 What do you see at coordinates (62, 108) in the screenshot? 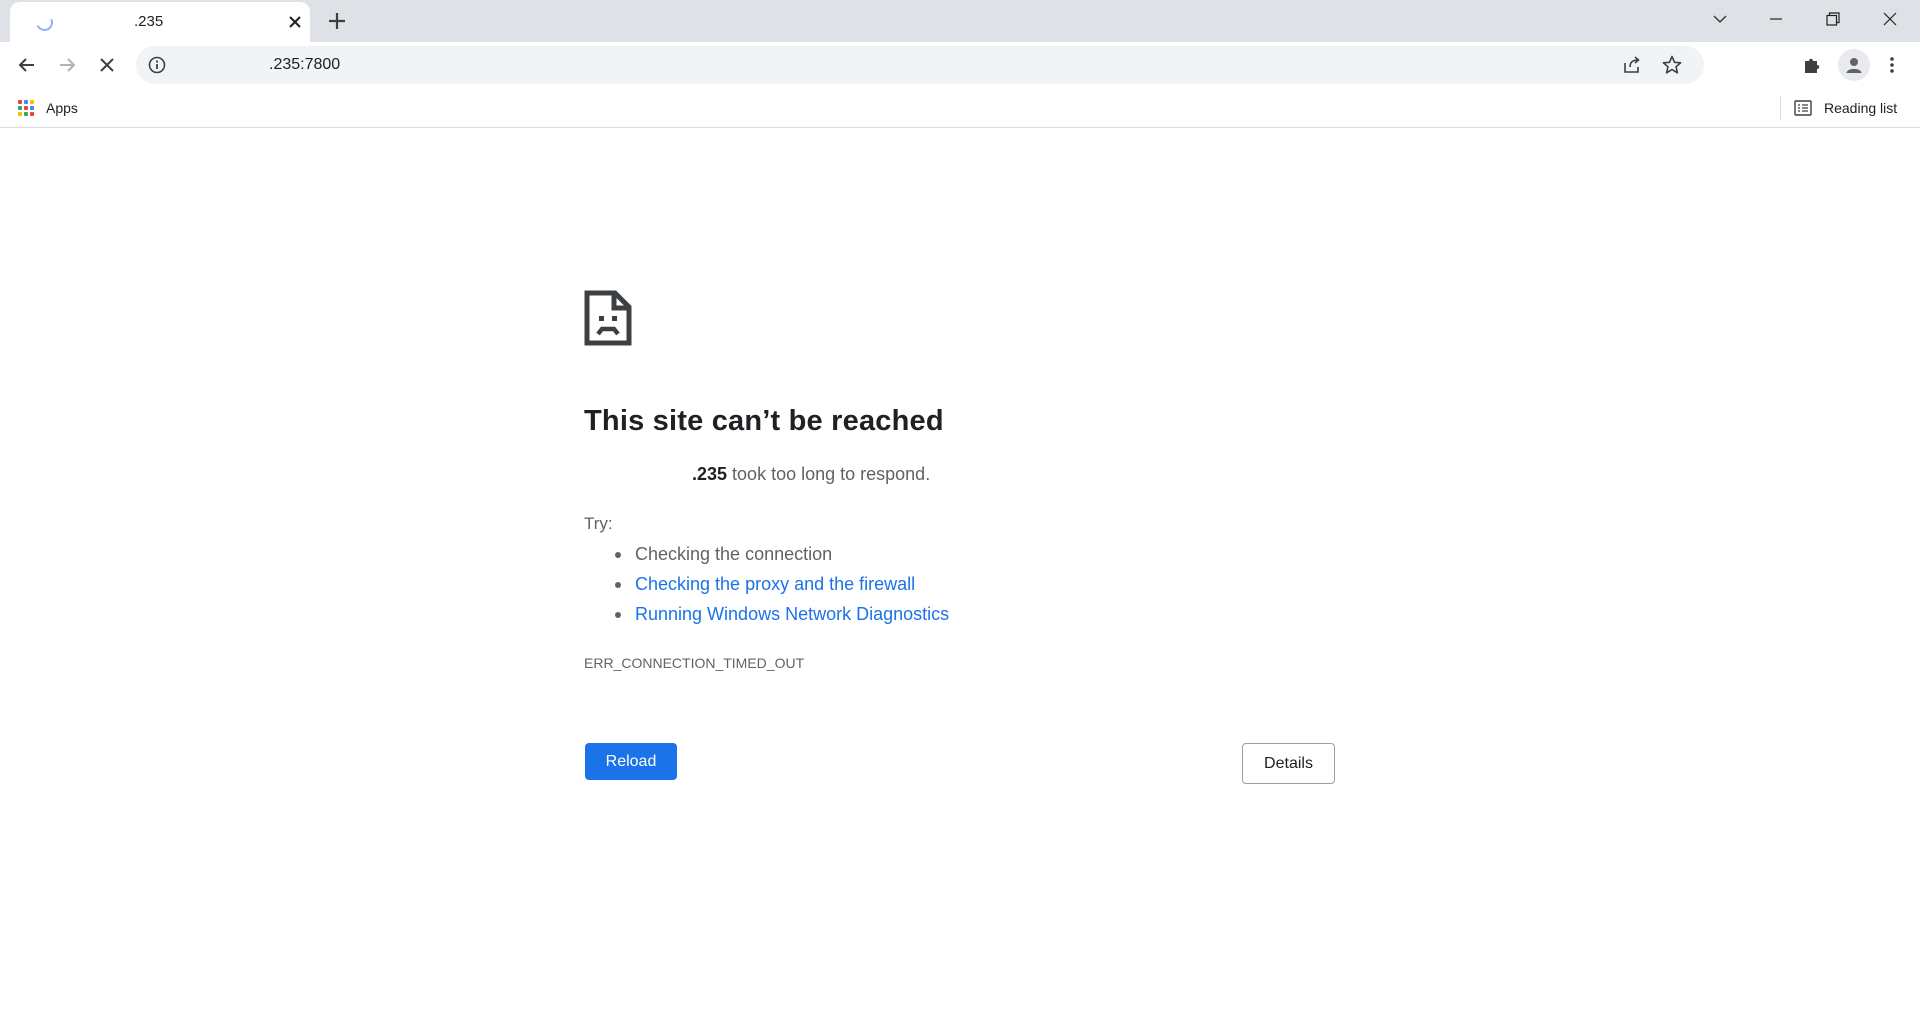
I see `apps-label: Apps` at bounding box center [62, 108].